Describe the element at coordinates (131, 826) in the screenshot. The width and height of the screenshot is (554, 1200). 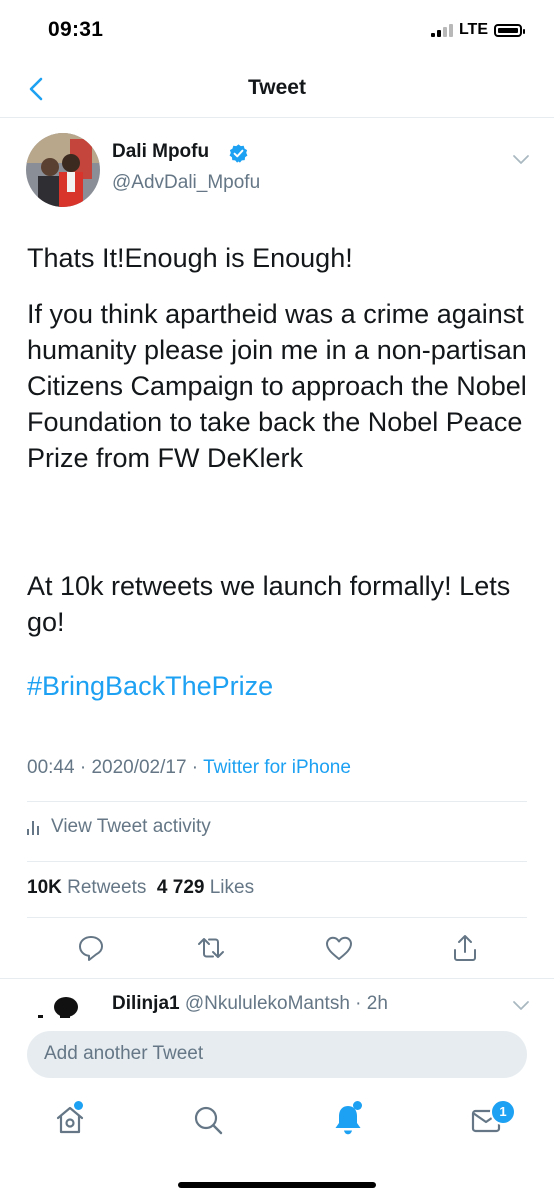
I see `activity-label: View Tweet activity` at that location.